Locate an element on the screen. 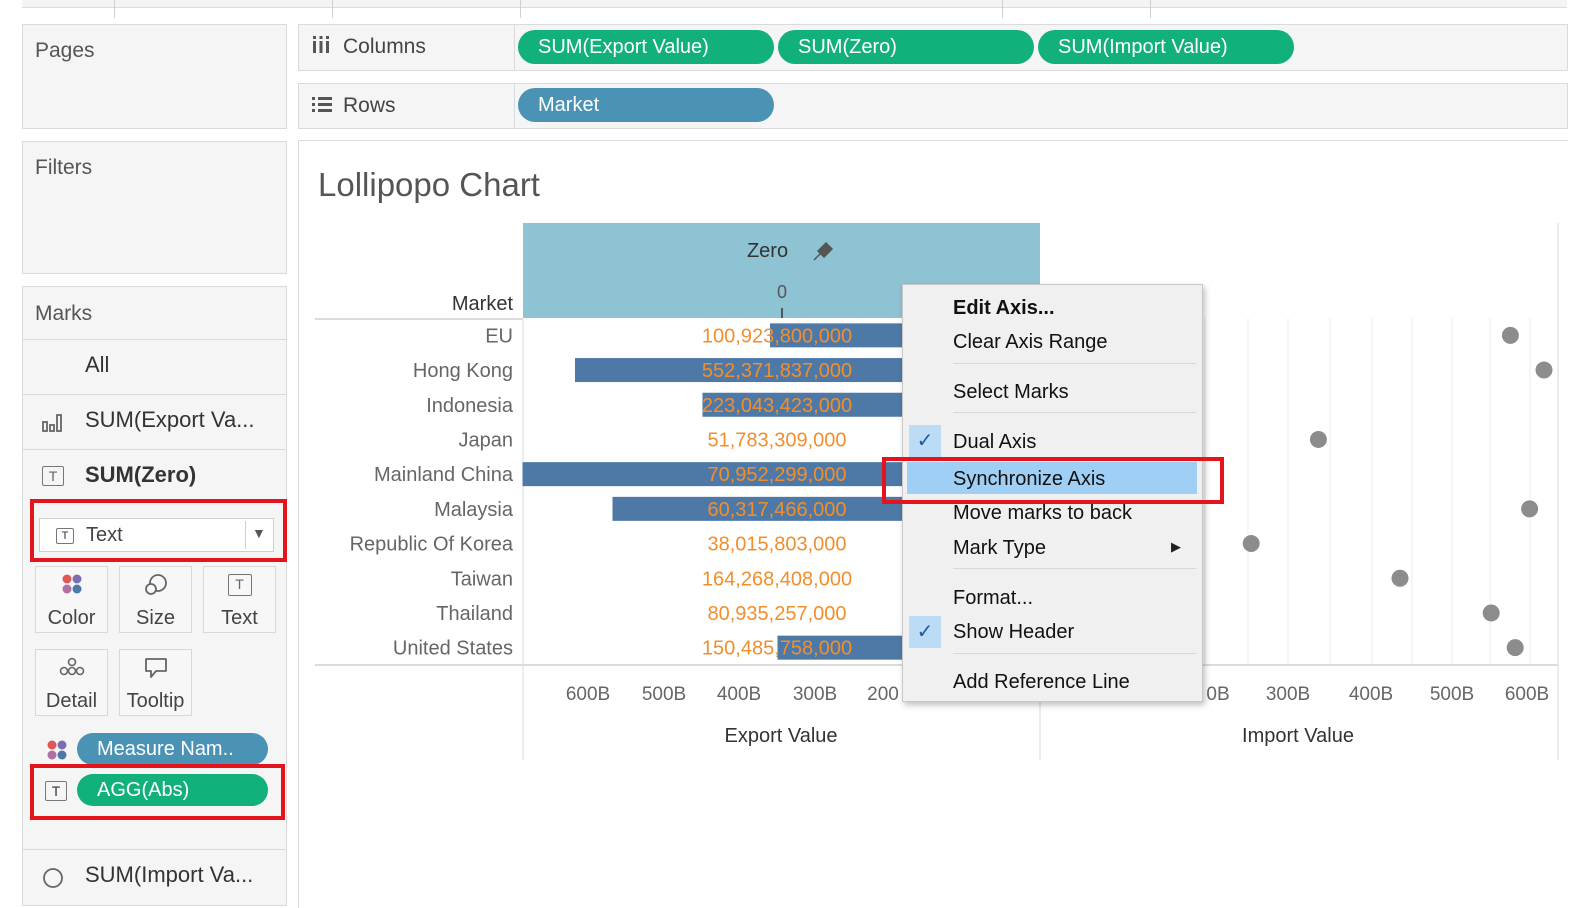  import-tick-label: 400B is located at coordinates (1371, 694).